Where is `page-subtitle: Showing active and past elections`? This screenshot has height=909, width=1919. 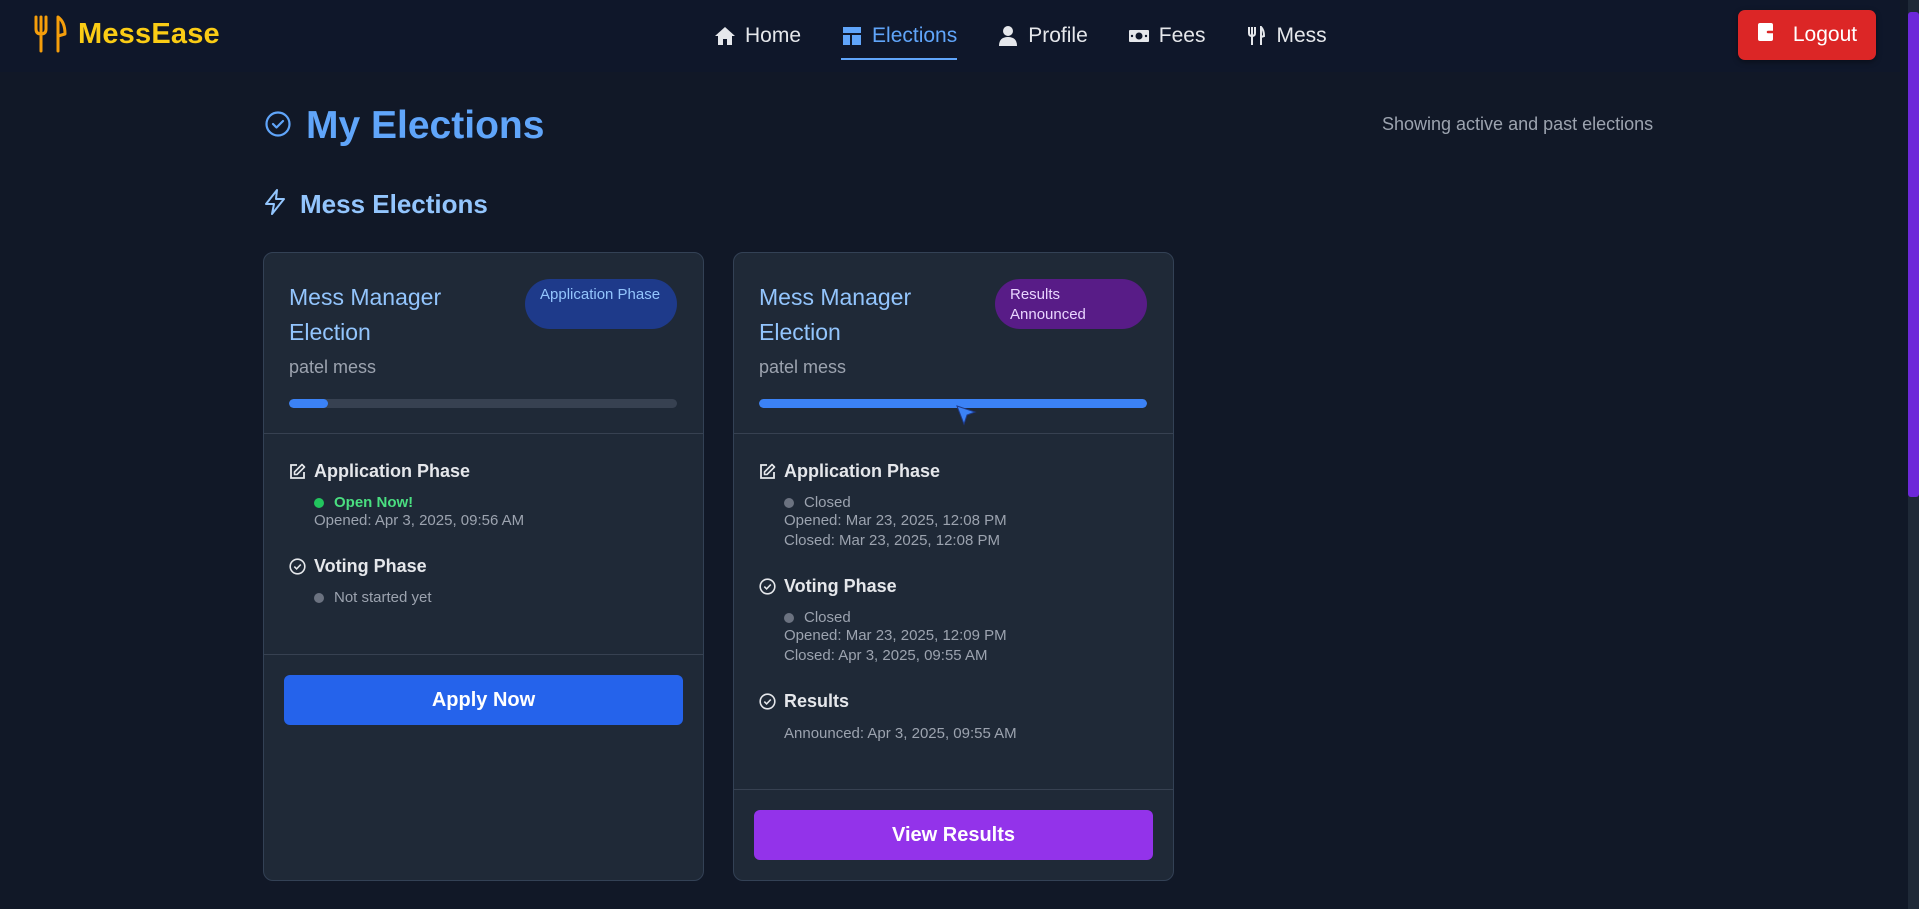
page-subtitle: Showing active and past elections is located at coordinates (1518, 124).